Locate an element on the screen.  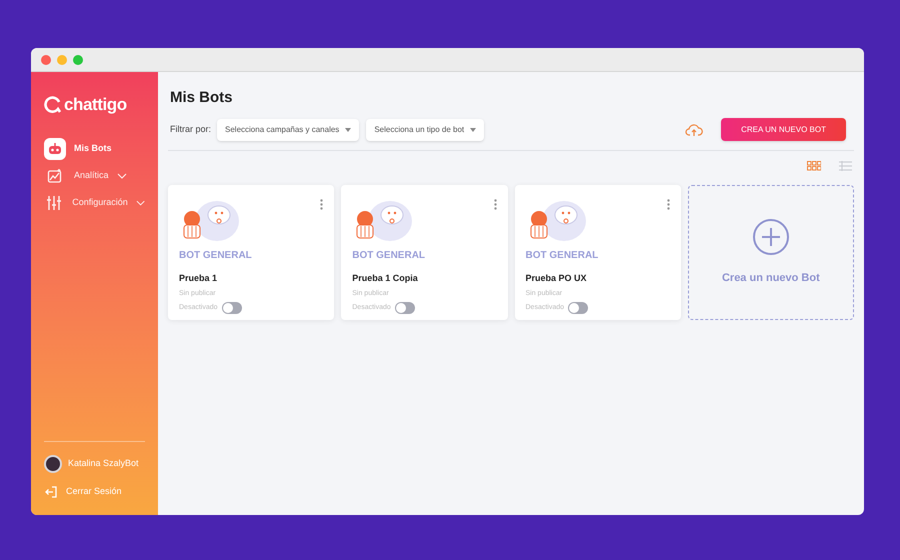
bot-name: Prueba PO UX is located at coordinates (556, 278).